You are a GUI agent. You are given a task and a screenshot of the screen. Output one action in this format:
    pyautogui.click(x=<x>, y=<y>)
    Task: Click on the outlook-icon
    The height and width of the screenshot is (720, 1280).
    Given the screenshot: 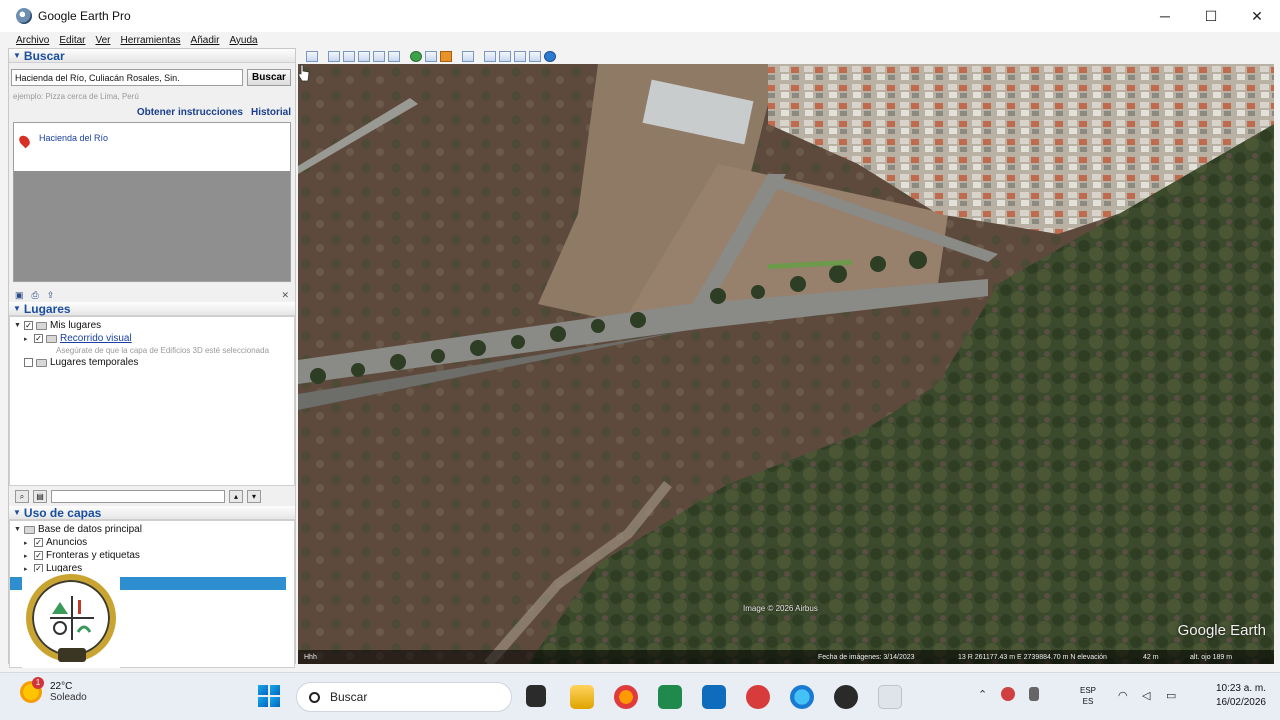 What is the action you would take?
    pyautogui.click(x=714, y=697)
    